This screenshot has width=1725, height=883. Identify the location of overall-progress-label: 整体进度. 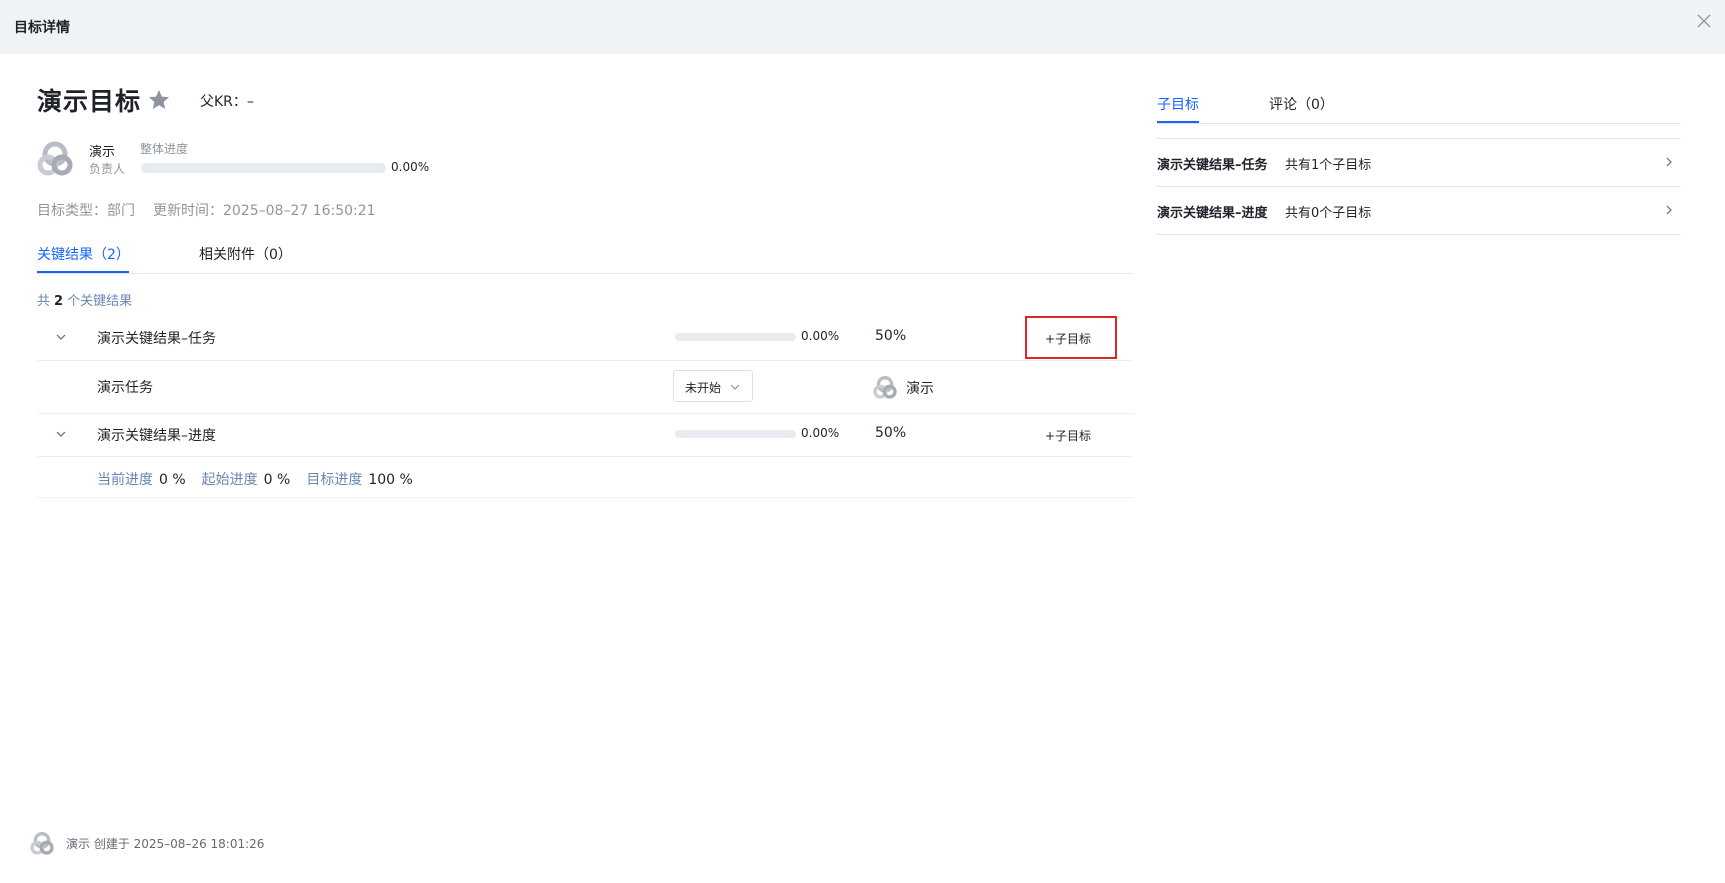
(164, 149).